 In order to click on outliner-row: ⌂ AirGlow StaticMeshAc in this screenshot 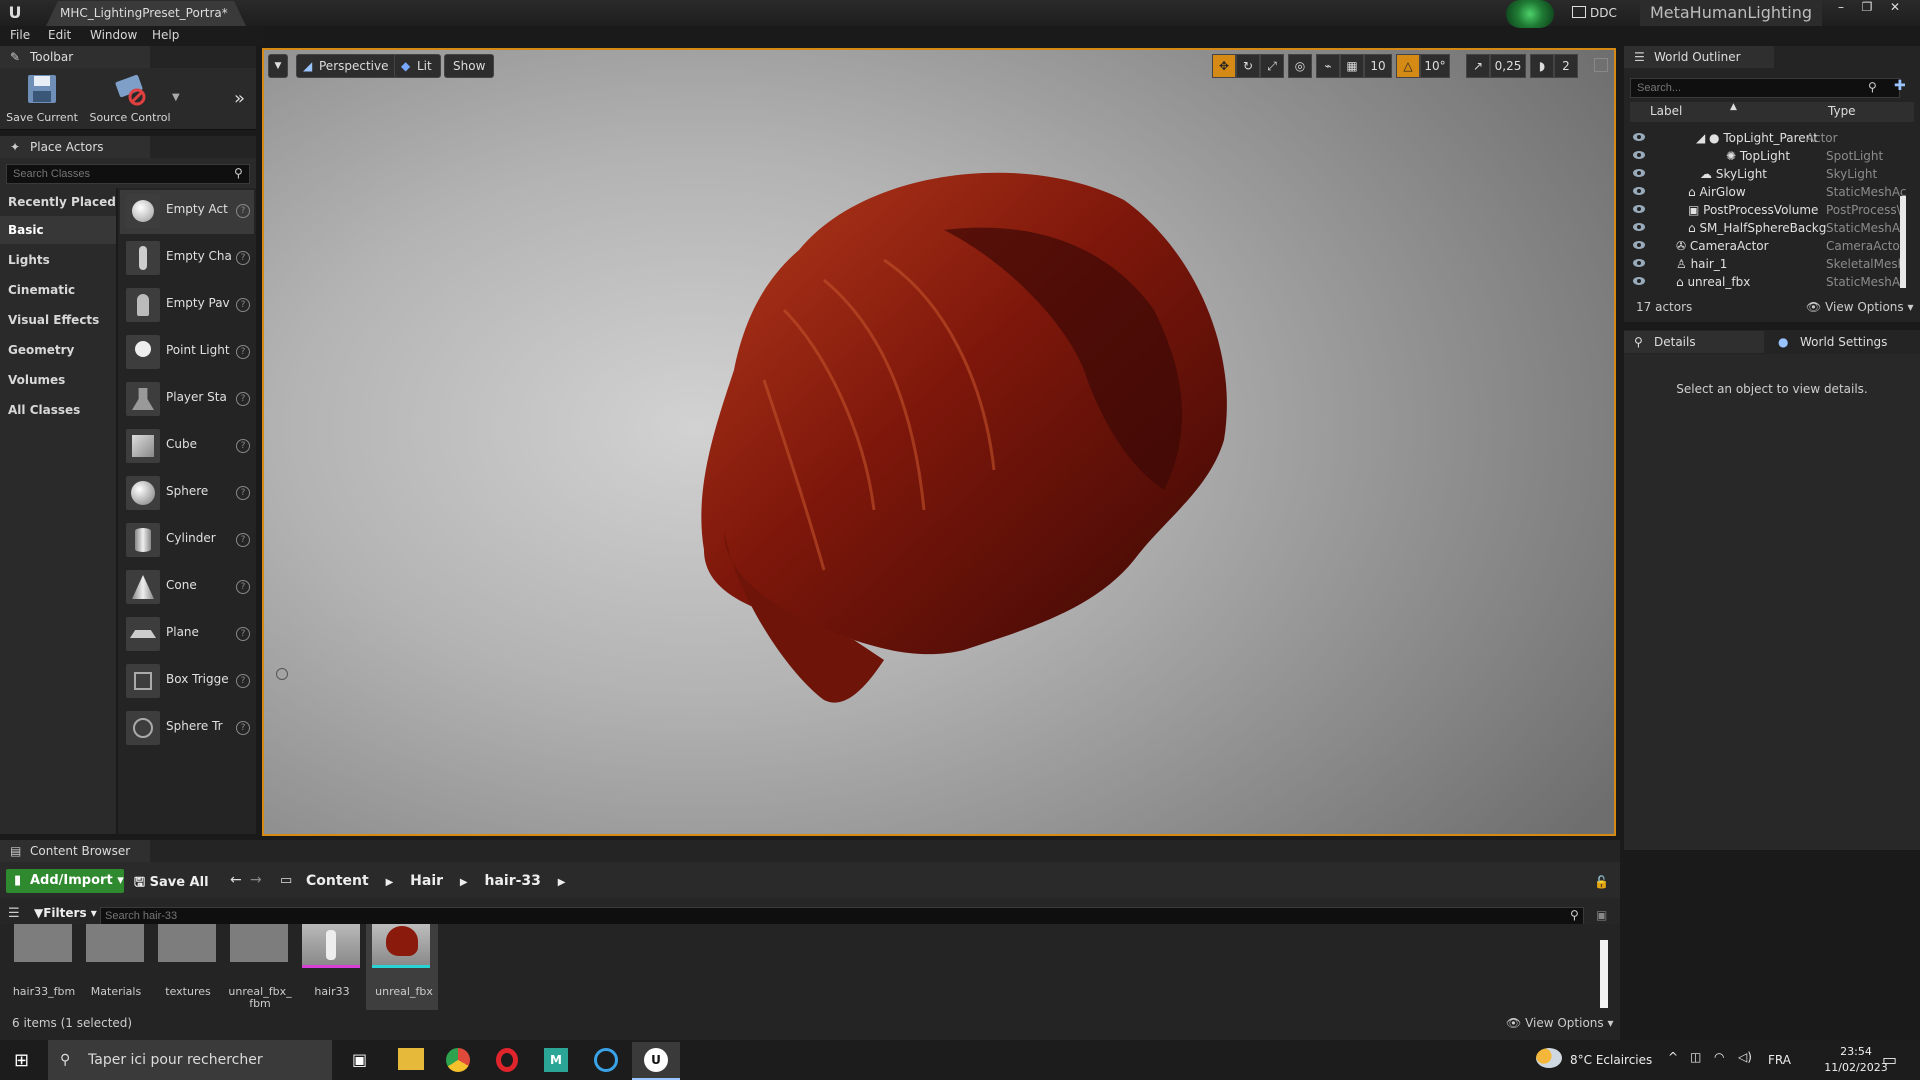, I will do `click(1768, 192)`.